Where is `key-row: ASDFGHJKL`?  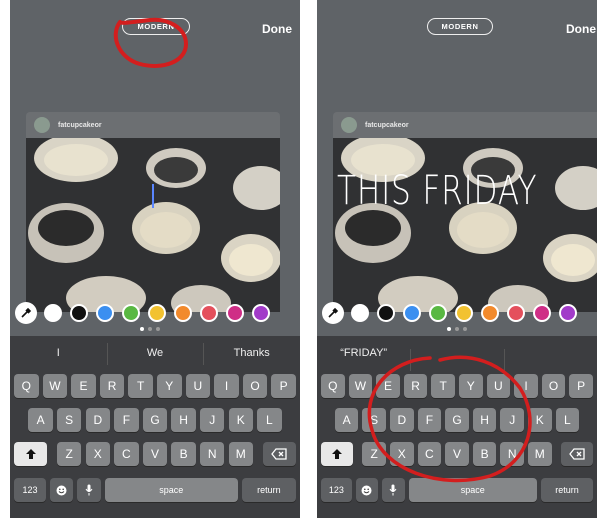
key-row: ASDFGHJKL is located at coordinates (155, 420).